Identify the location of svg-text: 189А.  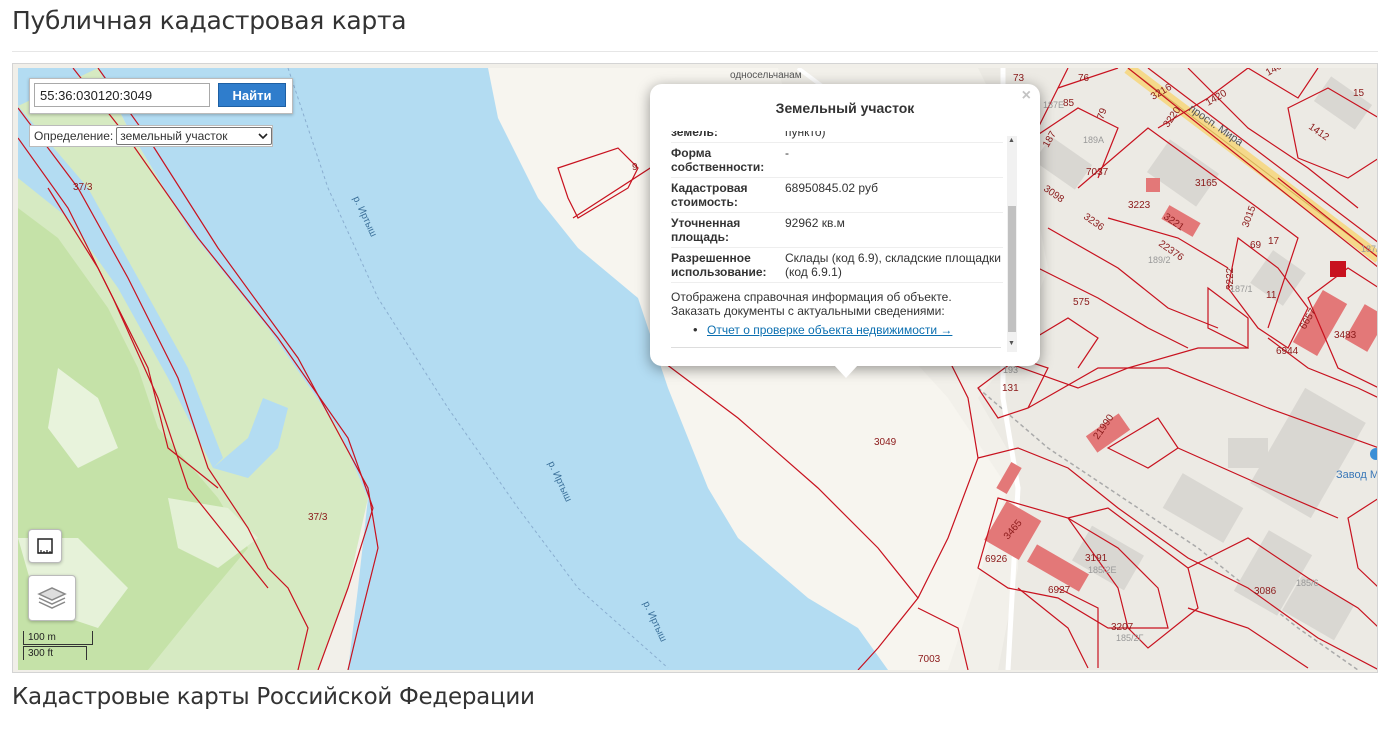
(1093, 140).